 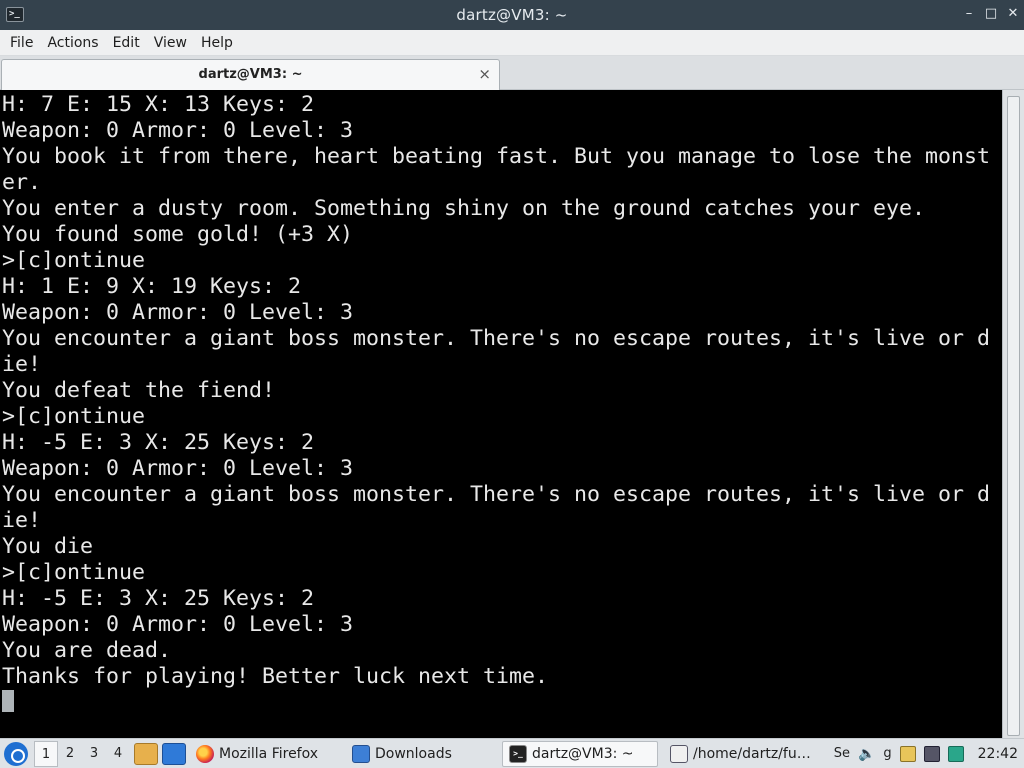 What do you see at coordinates (46, 753) in the screenshot?
I see `workspace-1: 1` at bounding box center [46, 753].